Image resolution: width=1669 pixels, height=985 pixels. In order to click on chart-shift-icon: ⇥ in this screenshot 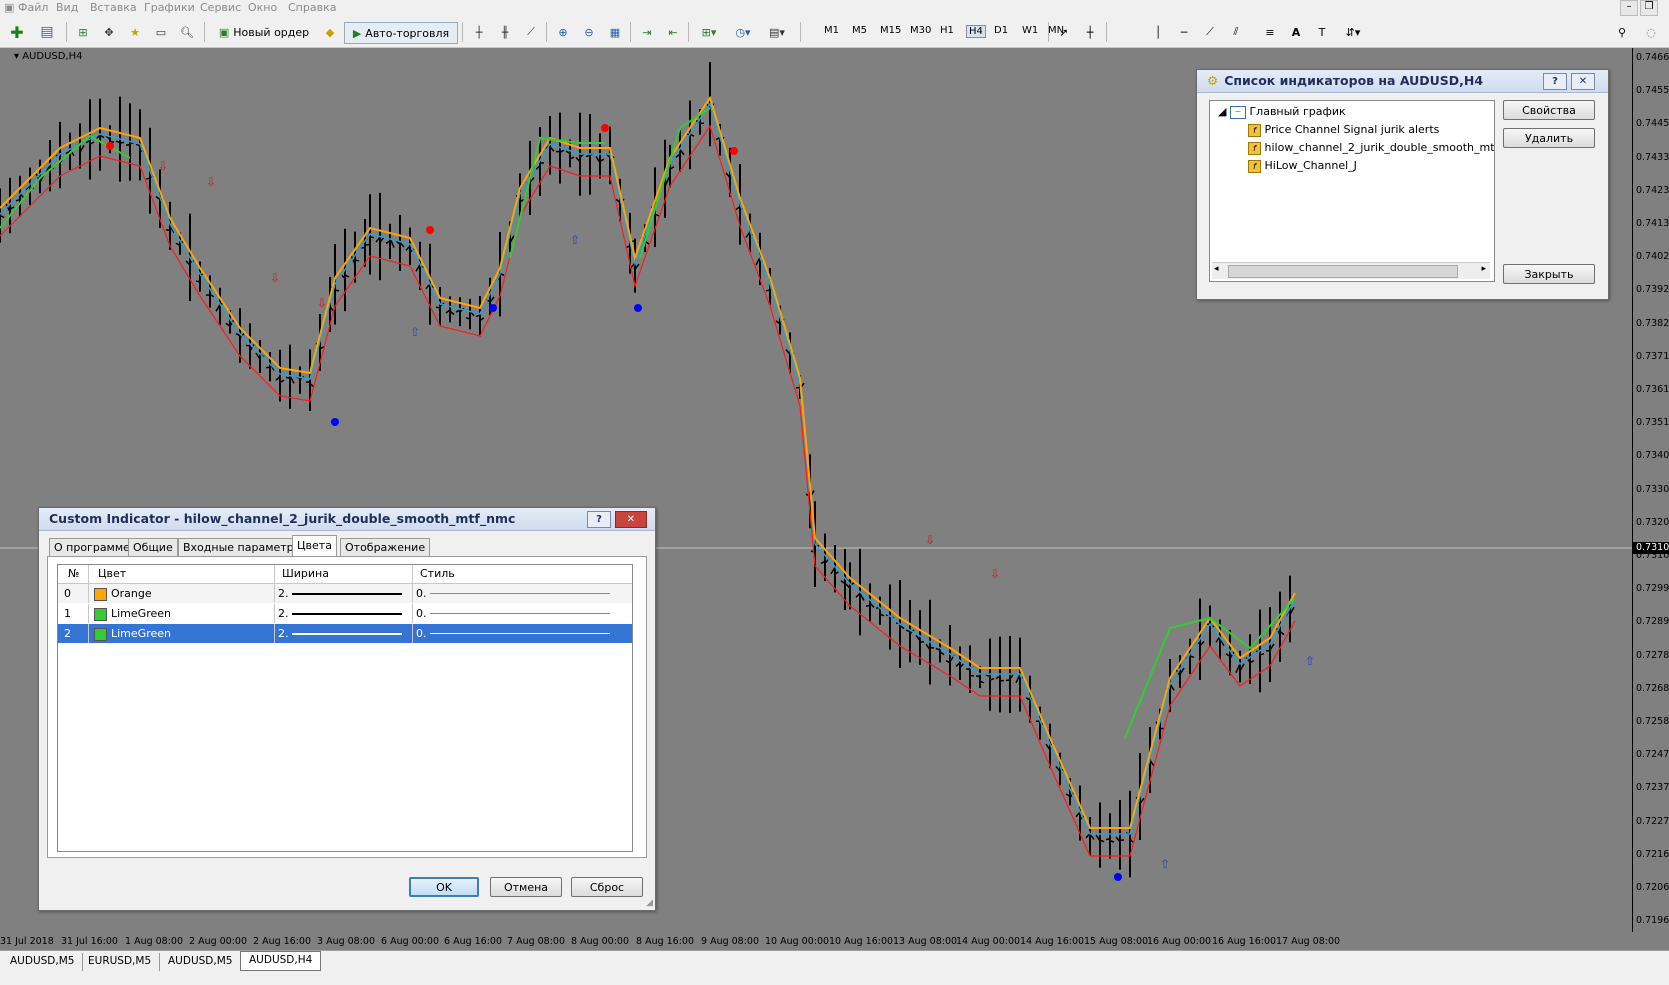, I will do `click(647, 32)`.